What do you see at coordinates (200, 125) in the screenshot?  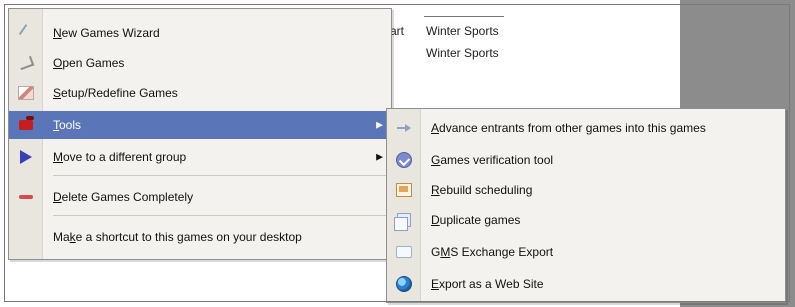 I see `menu-item-tools: Tools ▶` at bounding box center [200, 125].